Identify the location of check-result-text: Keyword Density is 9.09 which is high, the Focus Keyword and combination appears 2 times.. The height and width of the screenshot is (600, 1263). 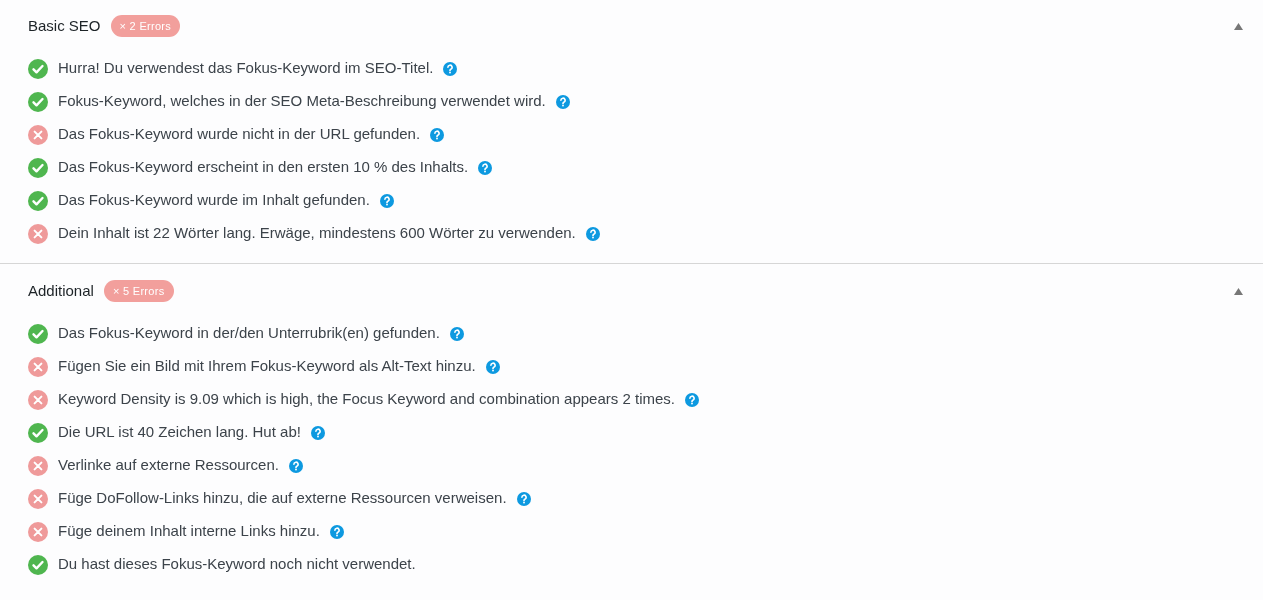
(366, 399).